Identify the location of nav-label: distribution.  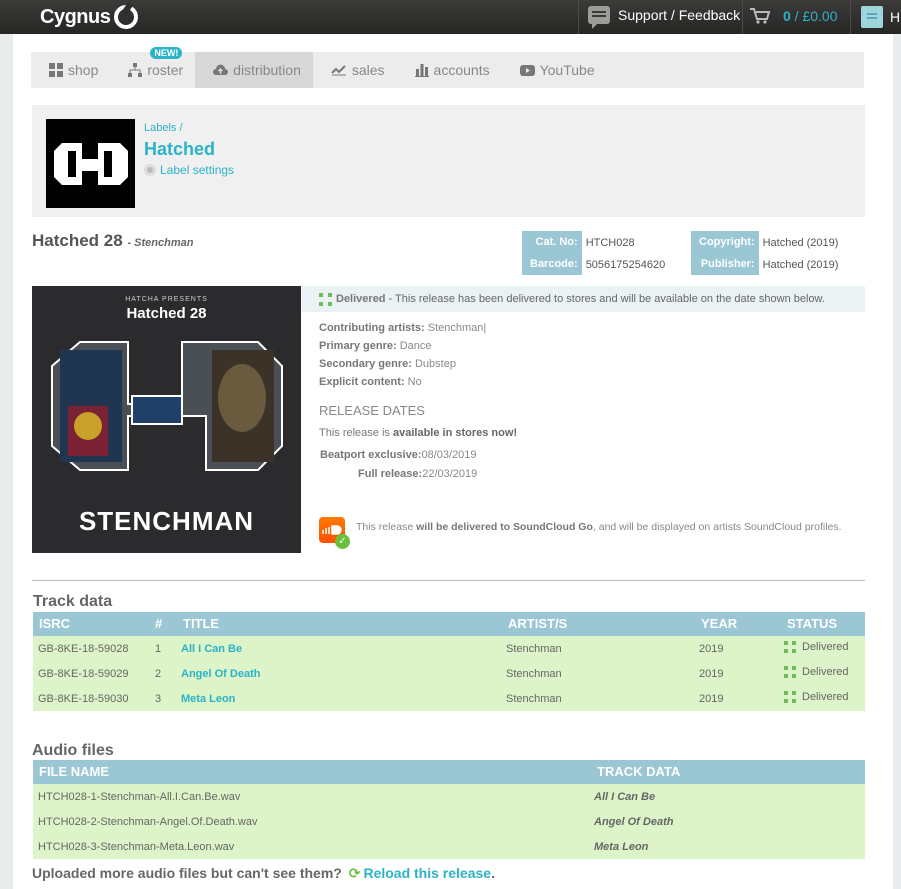
(267, 70).